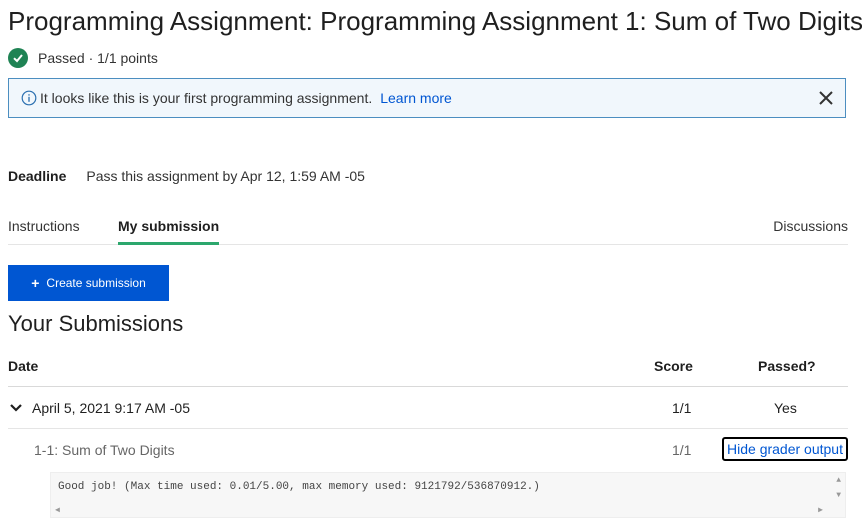 Image resolution: width=862 pixels, height=530 pixels. What do you see at coordinates (785, 408) in the screenshot?
I see `submission-passed: Yes` at bounding box center [785, 408].